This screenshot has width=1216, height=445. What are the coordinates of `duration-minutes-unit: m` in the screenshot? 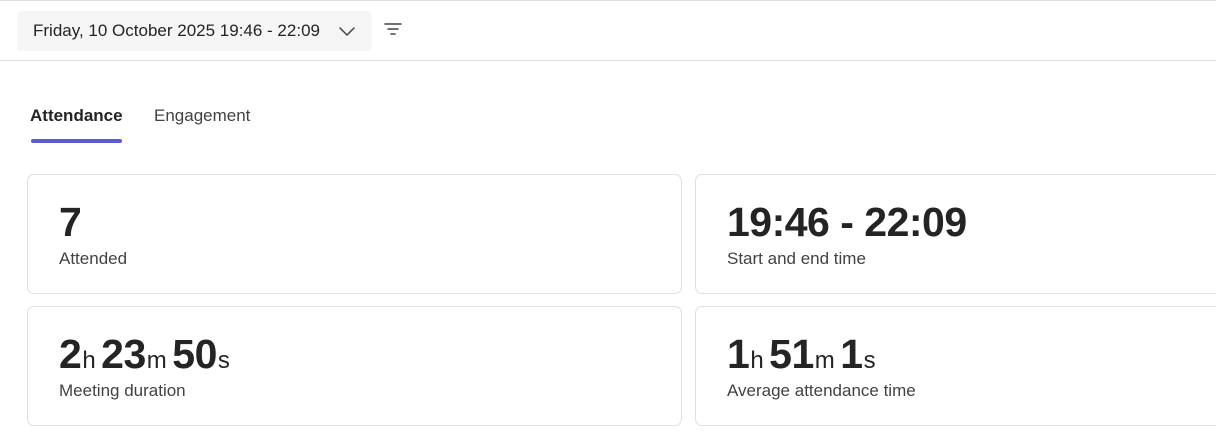 It's located at (156, 360).